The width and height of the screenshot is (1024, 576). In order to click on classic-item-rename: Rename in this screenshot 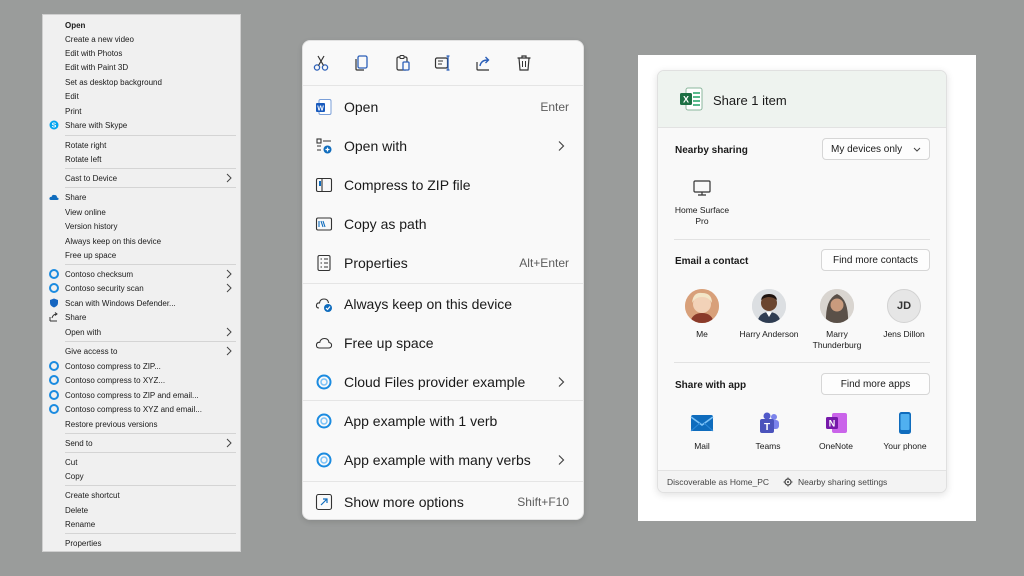, I will do `click(141, 524)`.